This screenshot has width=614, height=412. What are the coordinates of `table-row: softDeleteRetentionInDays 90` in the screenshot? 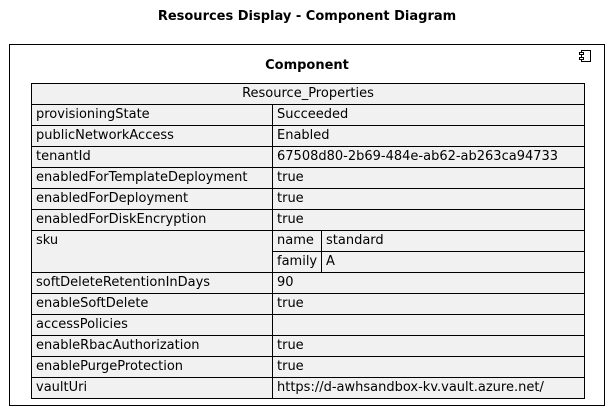 It's located at (308, 283).